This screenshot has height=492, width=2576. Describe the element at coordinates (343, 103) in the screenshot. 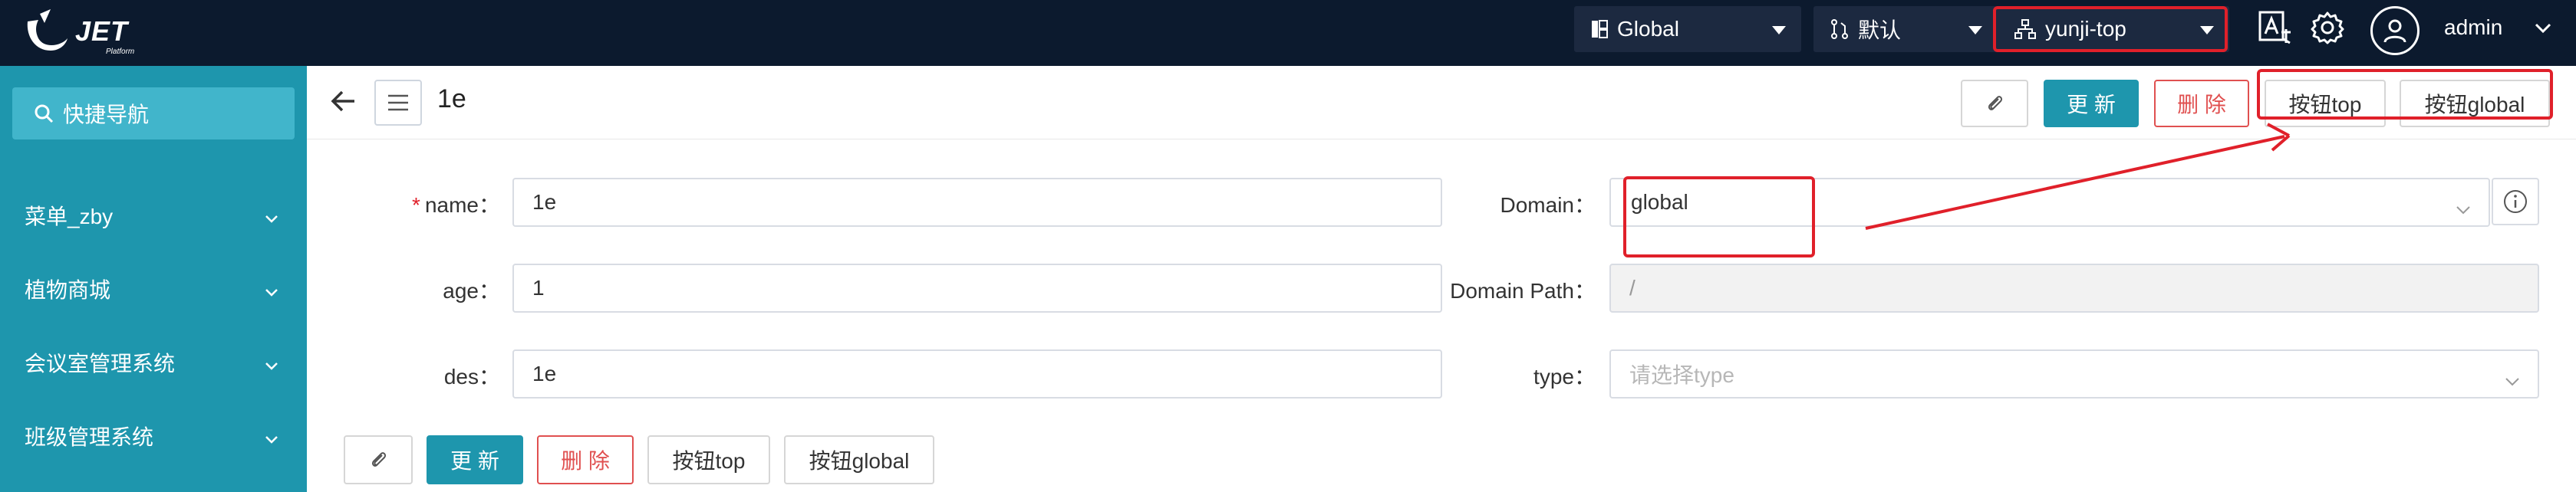

I see `back-arrow-icon` at that location.